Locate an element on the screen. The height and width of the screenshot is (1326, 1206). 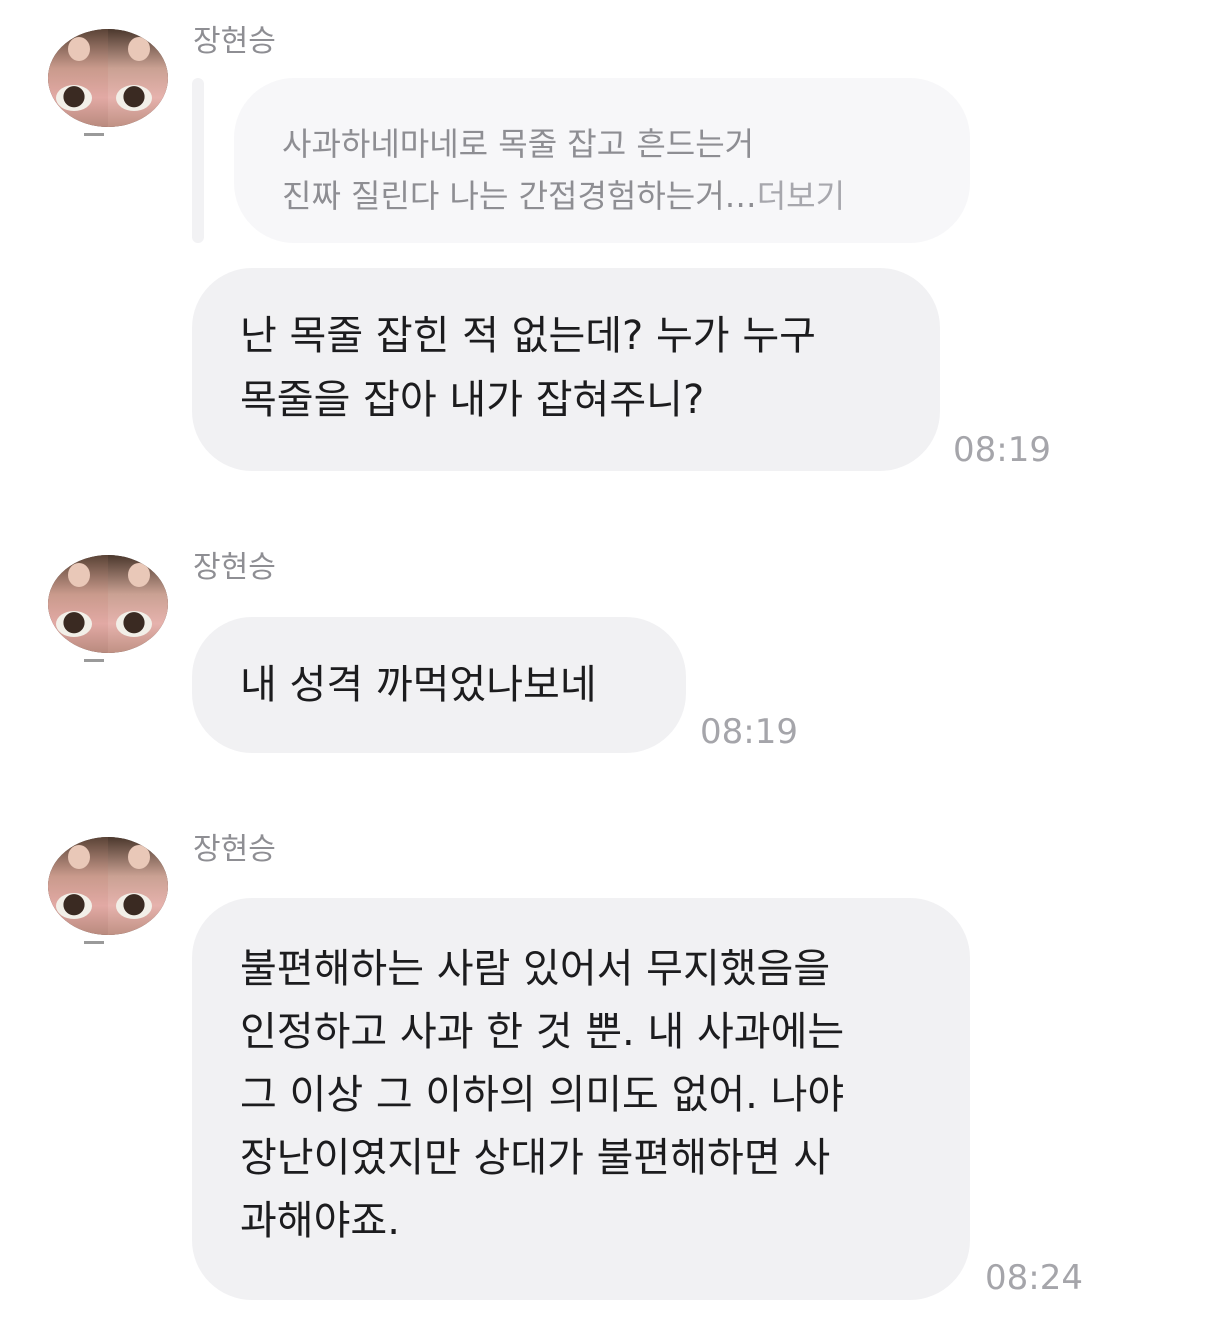
quote-line-1: 사과하네마네로 목줄 잡고 흔드는거 is located at coordinates (518, 144).